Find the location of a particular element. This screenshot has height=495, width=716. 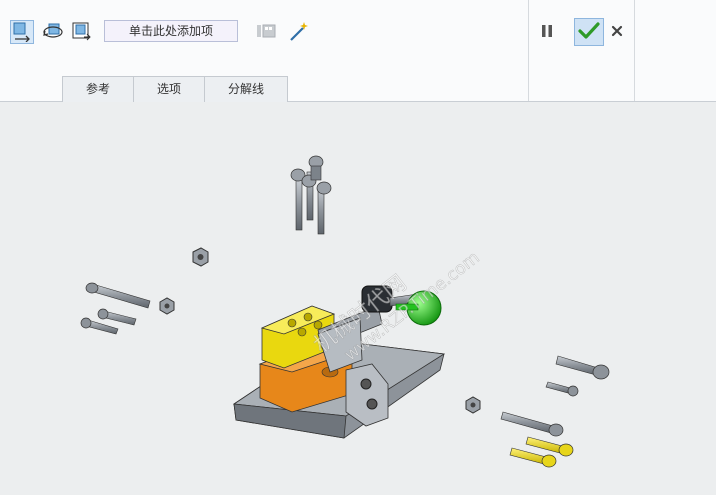

magic-wand-button is located at coordinates (299, 32).